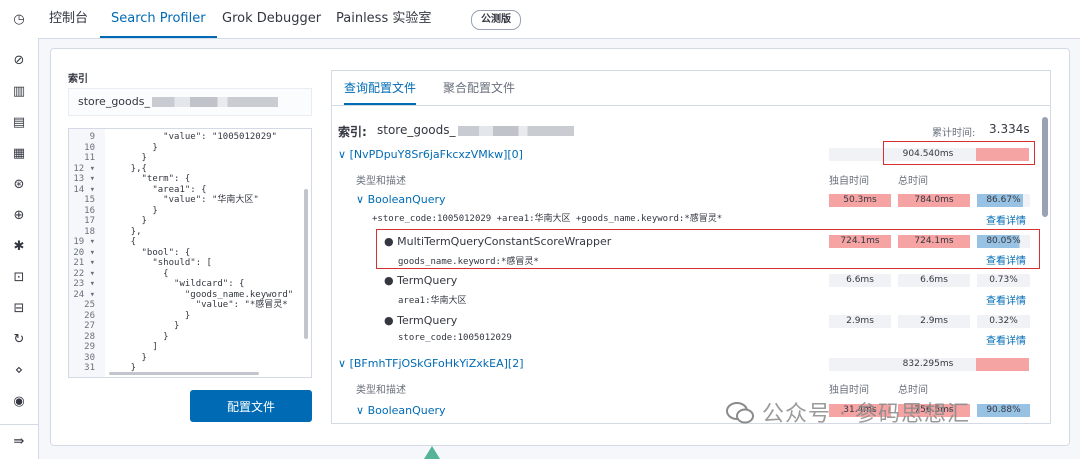 This screenshot has height=459, width=1080. What do you see at coordinates (19, 20) in the screenshot?
I see `clock-icon: ◷` at bounding box center [19, 20].